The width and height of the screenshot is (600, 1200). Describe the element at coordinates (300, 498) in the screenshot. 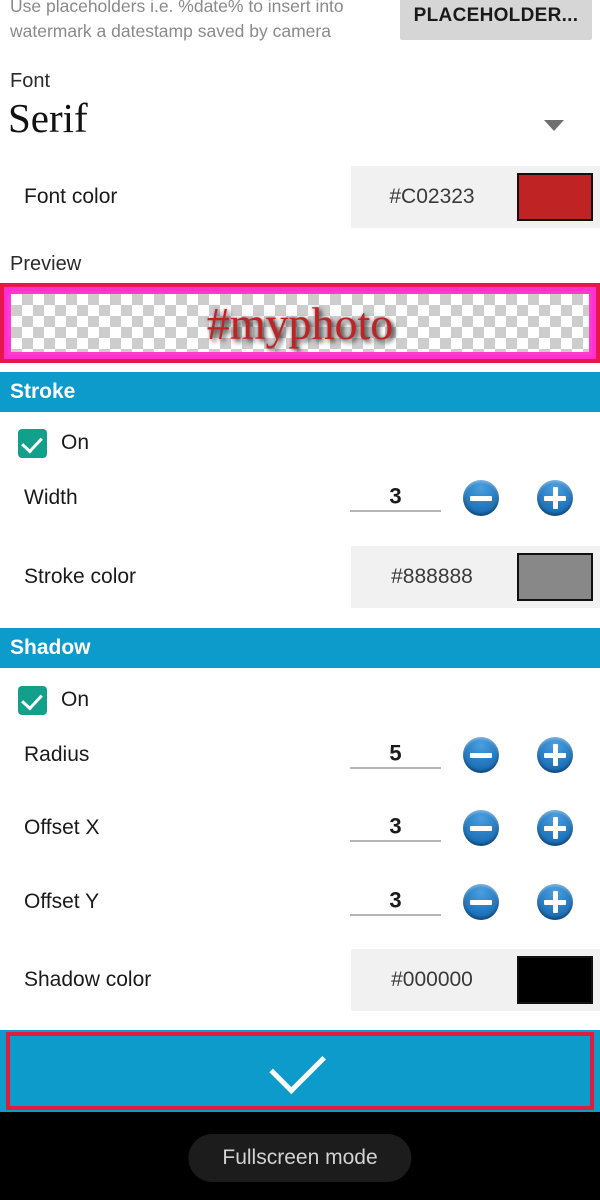

I see `stroke-width-row: Width 3` at that location.